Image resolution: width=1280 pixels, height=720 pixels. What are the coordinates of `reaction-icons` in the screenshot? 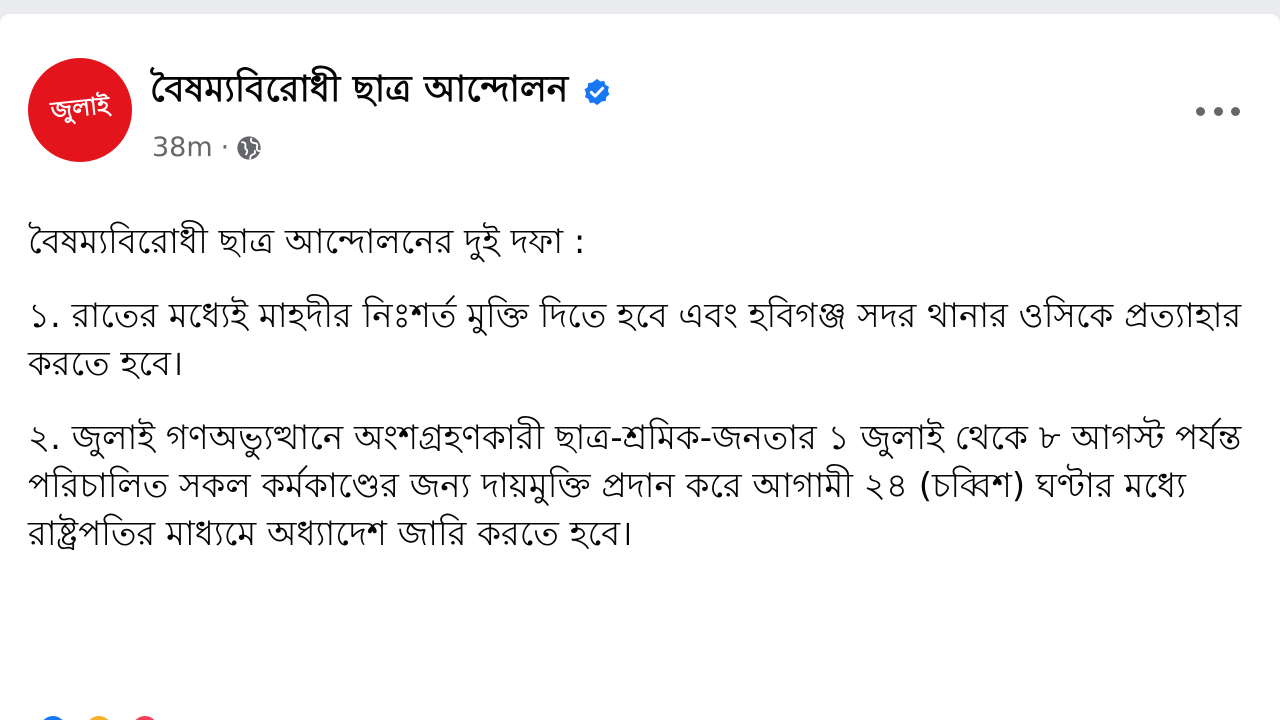 It's located at (109, 718).